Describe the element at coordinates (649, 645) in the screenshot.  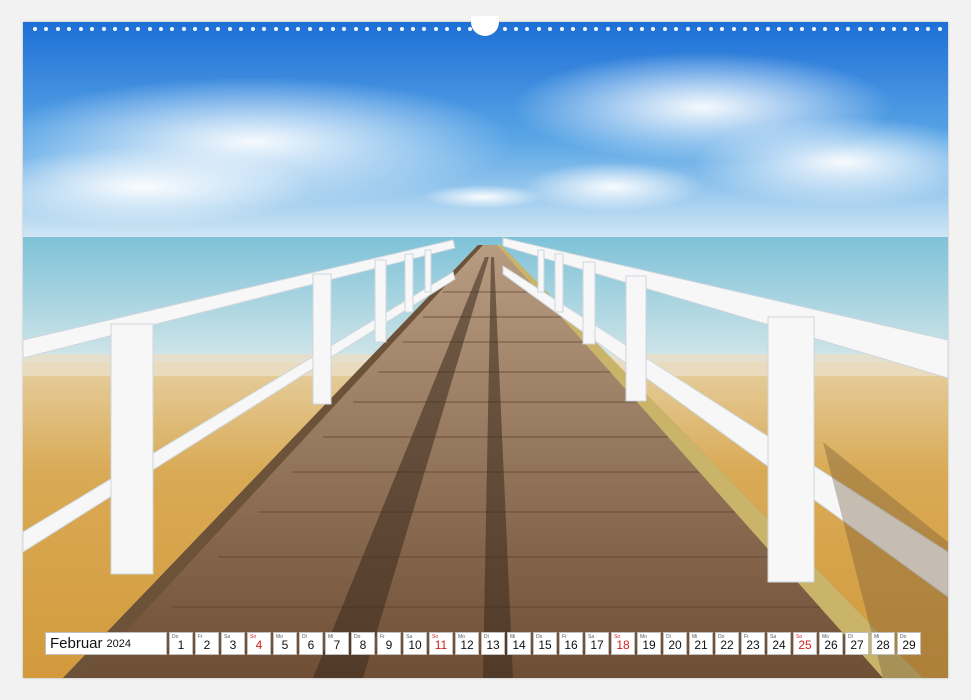
I see `day-number: 19` at that location.